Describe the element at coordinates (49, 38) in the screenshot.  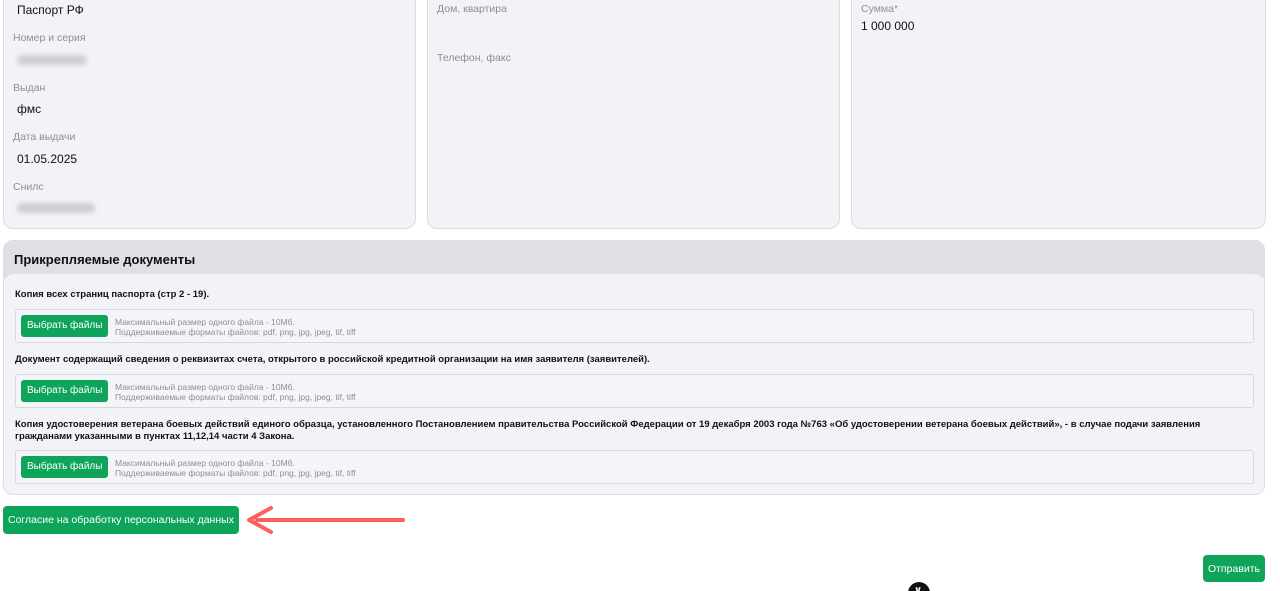
I see `passport-number-label: Номер и серия` at that location.